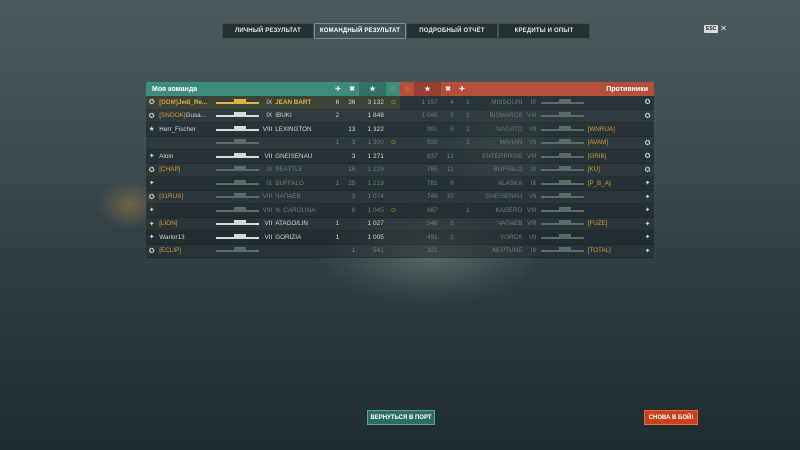 The image size is (800, 450). What do you see at coordinates (527, 184) in the screenshot?
I see `player-row: 781 6 ALASKA IX [P_B_A] ✦` at bounding box center [527, 184].